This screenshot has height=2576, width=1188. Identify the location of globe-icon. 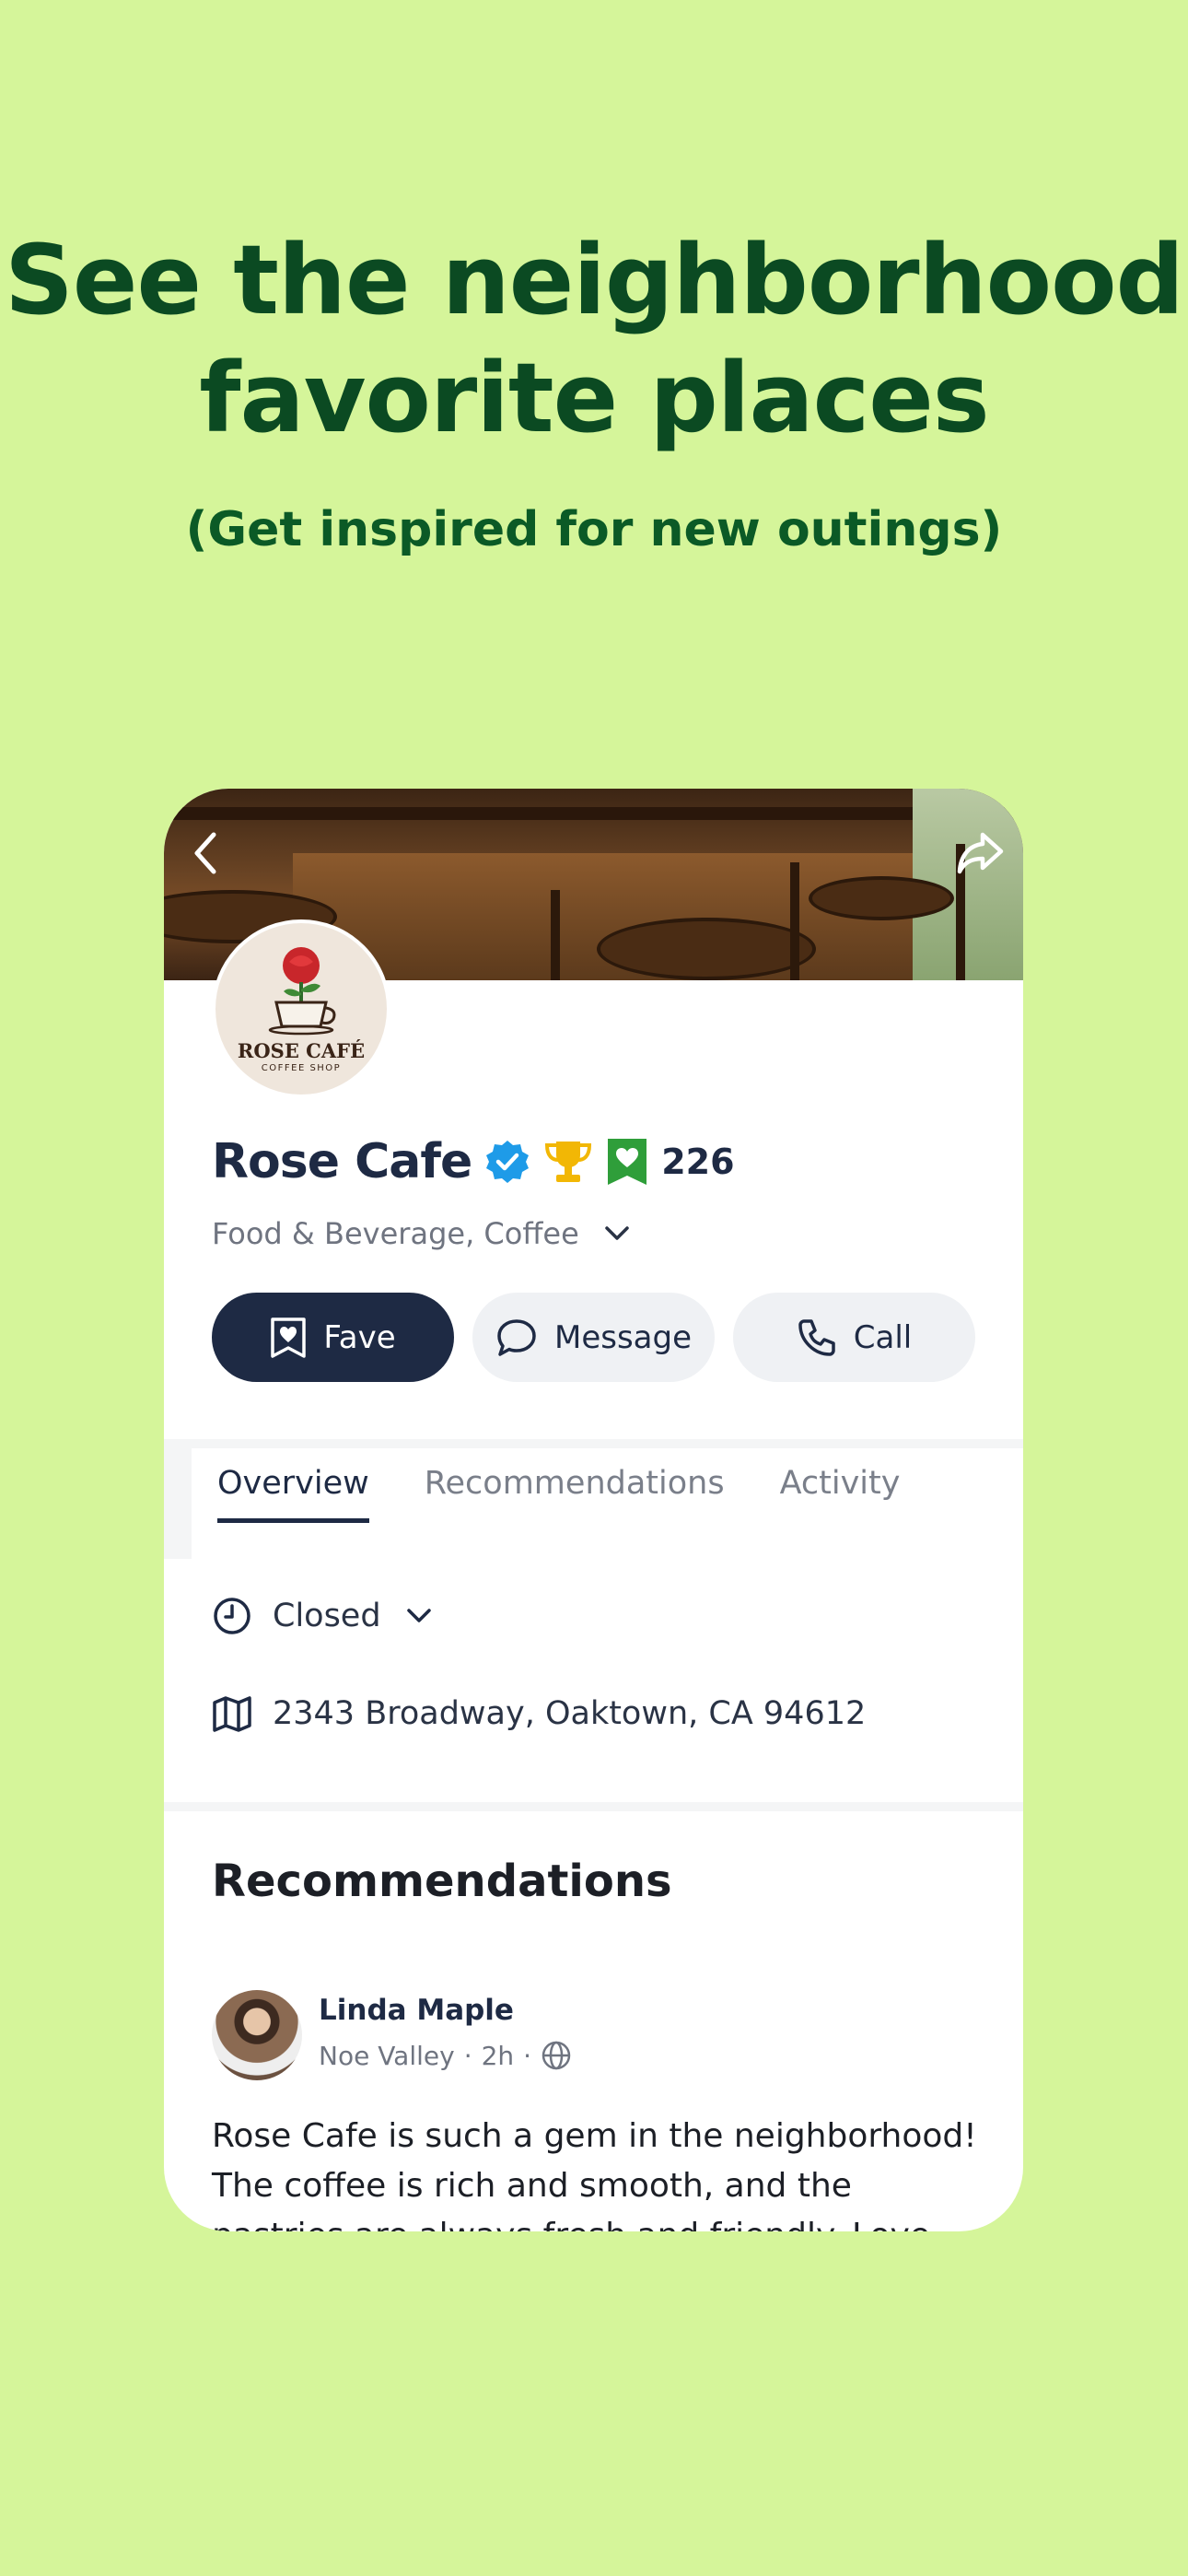
(556, 2055).